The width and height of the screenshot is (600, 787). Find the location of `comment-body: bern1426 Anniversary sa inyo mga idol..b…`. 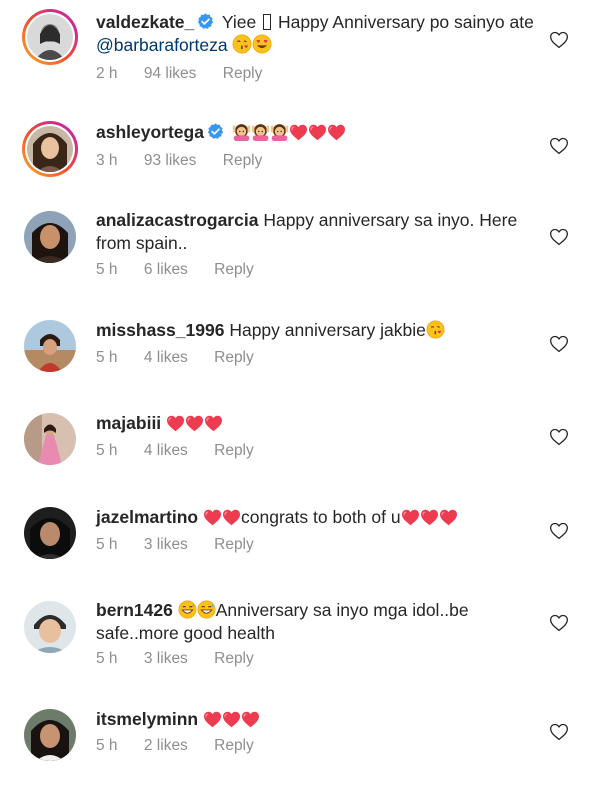

comment-body: bern1426 Anniversary sa inyo mga idol..b… is located at coordinates (316, 622).